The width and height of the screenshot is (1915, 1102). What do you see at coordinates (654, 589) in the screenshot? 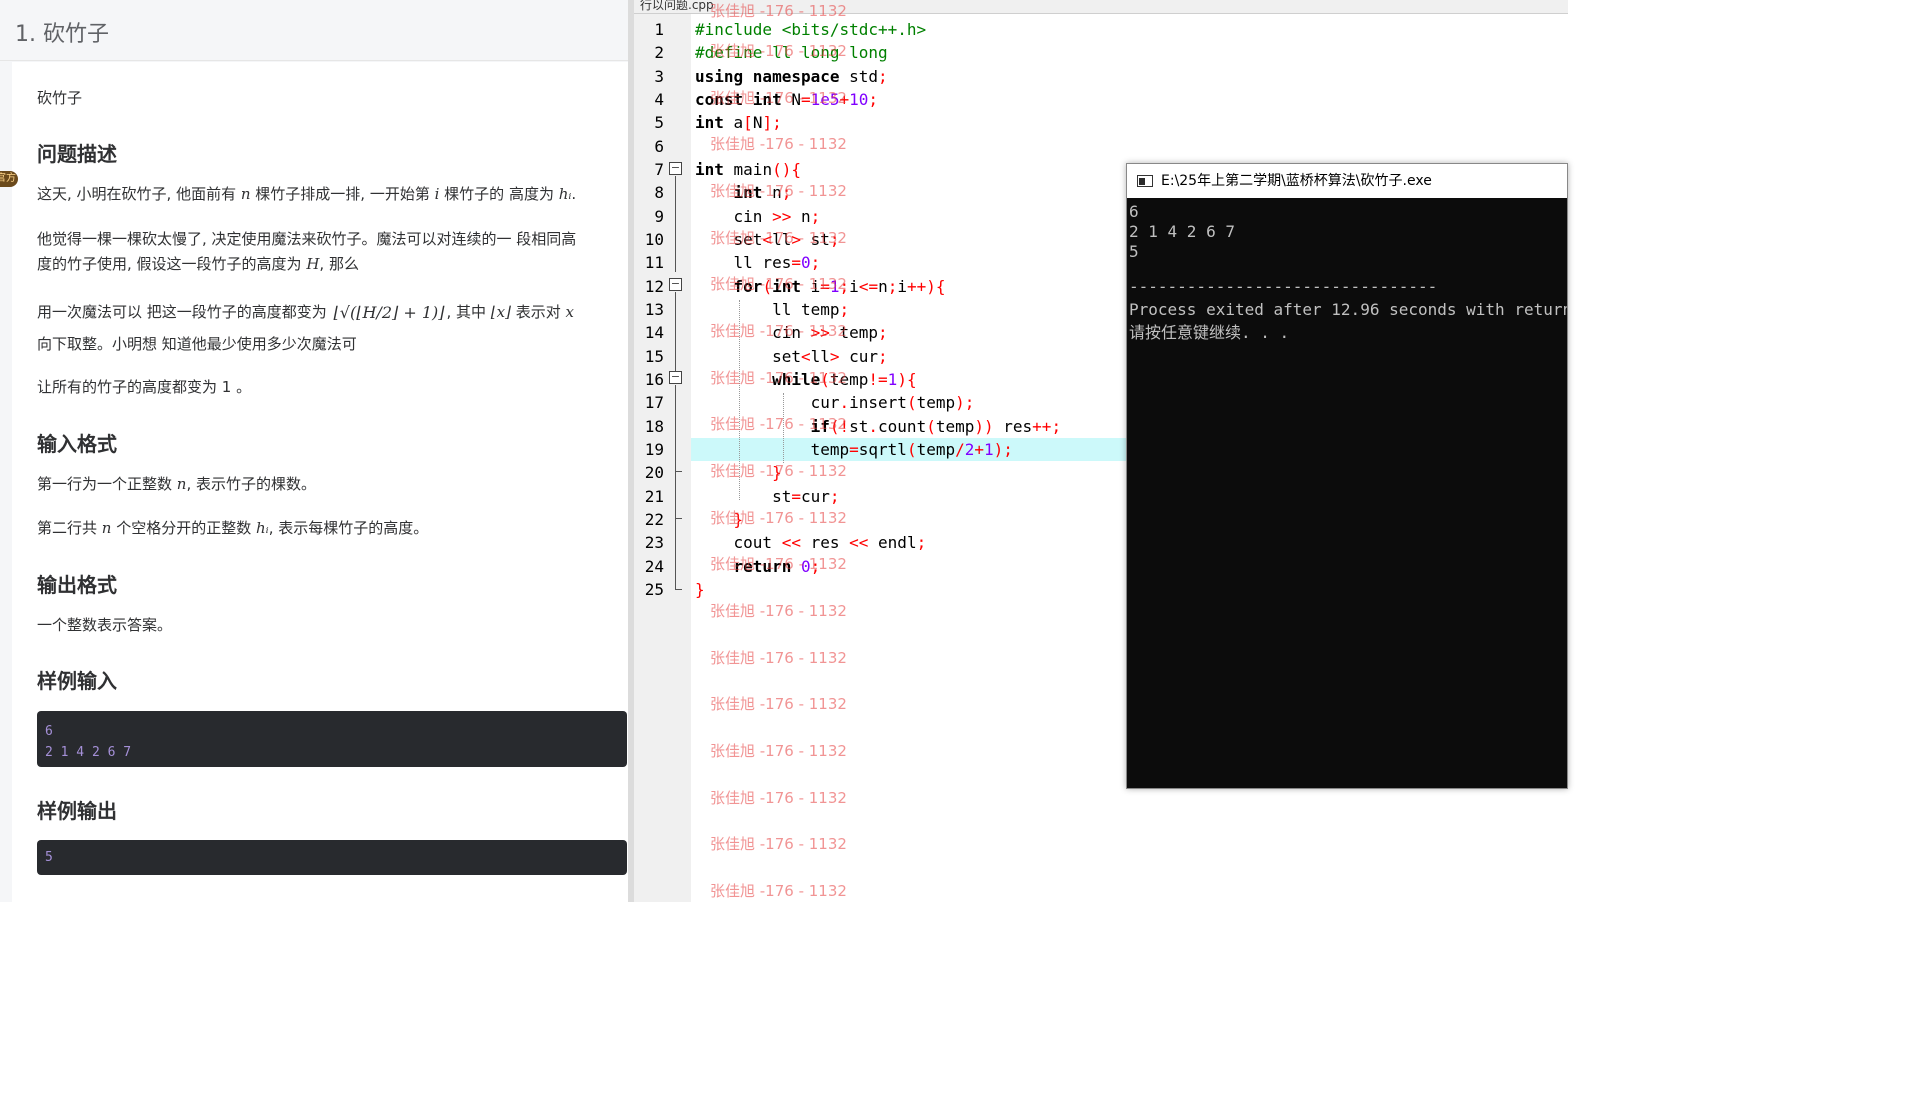
I see `line-number: 25` at bounding box center [654, 589].